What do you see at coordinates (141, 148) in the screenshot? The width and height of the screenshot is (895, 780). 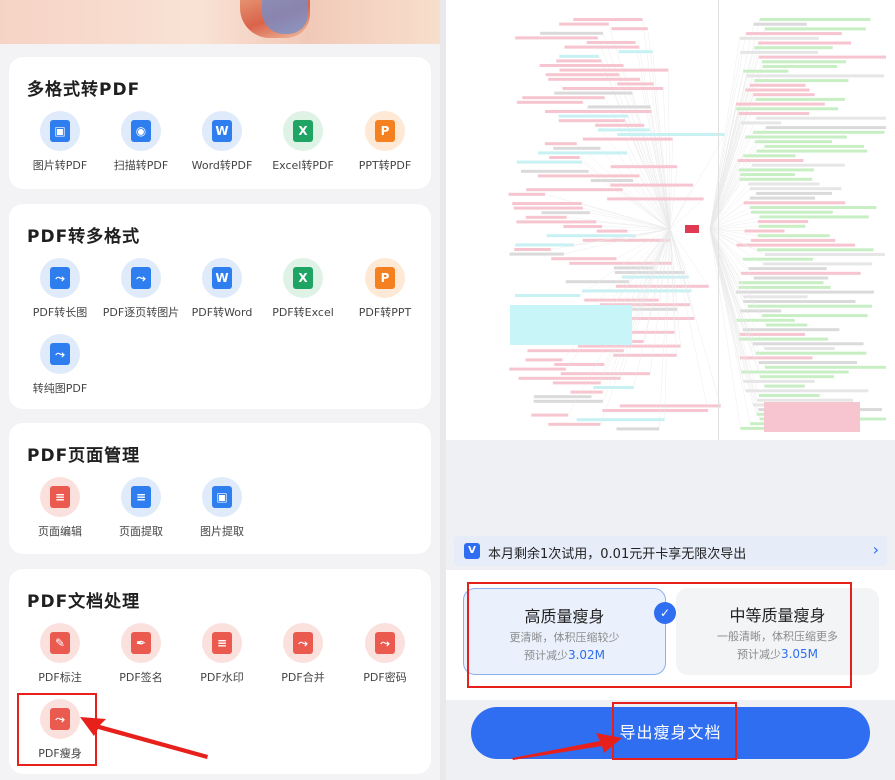 I see `tool-scan-to-pdf: ◉ 扫描转PDF` at bounding box center [141, 148].